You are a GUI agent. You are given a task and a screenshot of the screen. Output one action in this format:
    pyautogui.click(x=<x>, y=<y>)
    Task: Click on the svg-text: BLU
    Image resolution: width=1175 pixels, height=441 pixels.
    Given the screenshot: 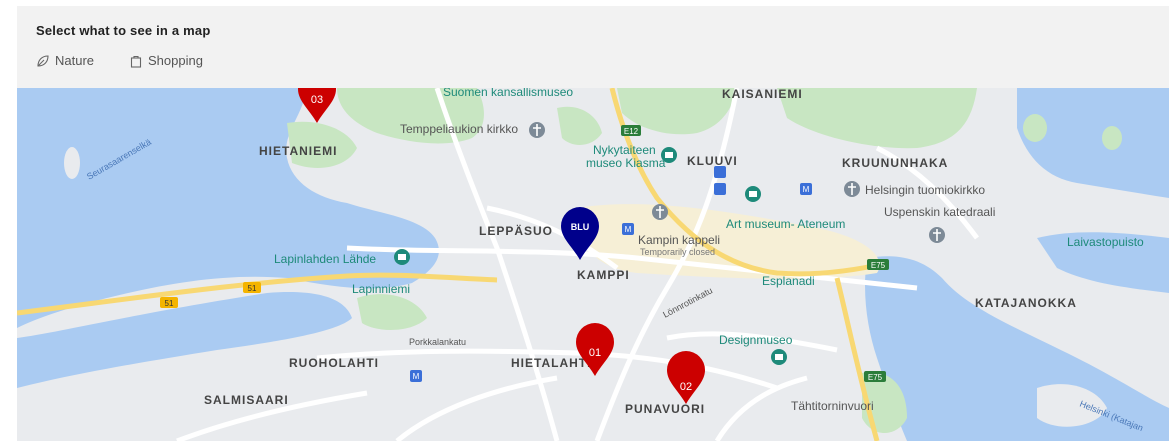 What is the action you would take?
    pyautogui.click(x=580, y=227)
    